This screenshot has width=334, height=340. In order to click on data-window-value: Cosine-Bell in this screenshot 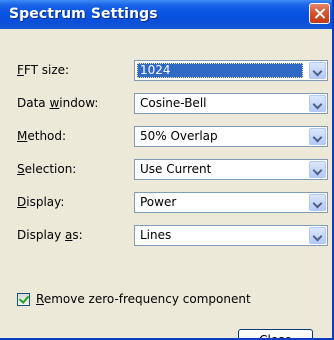, I will do `click(173, 103)`.